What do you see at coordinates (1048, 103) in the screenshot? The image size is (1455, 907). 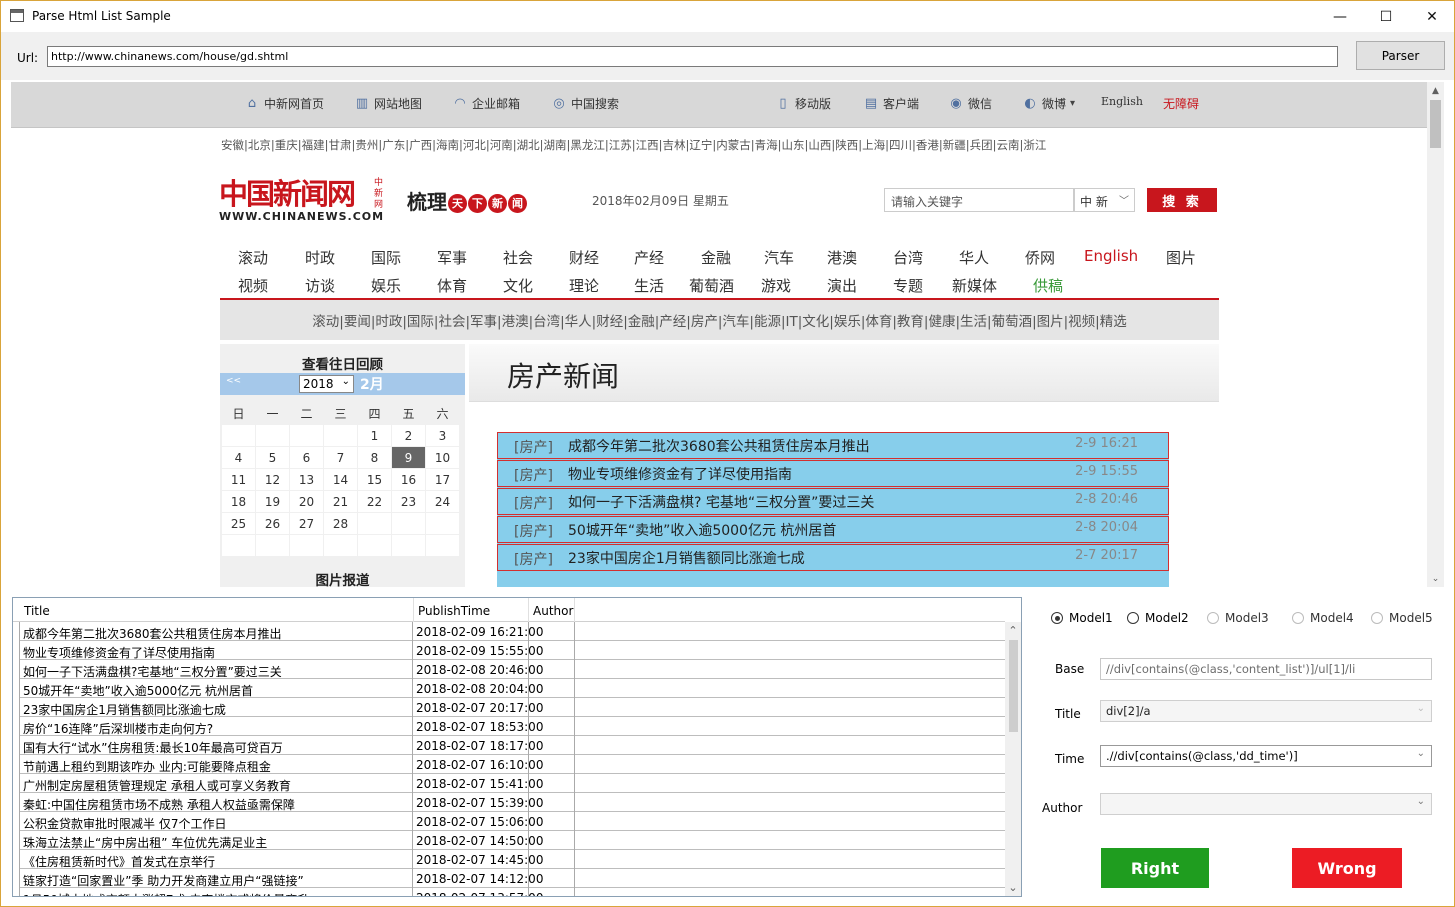 I see `topnav-weibo: ◐ 微博 ▾` at bounding box center [1048, 103].